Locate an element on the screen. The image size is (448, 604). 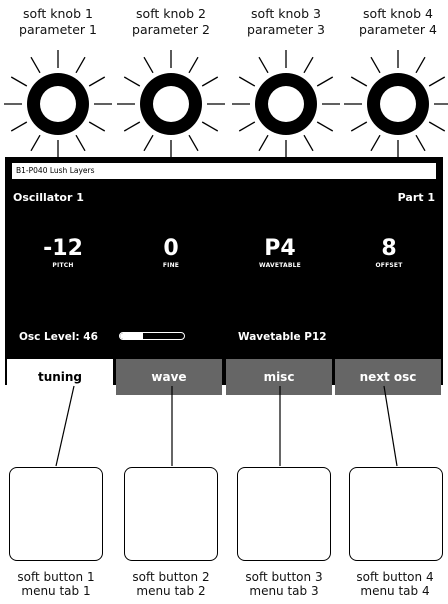
button-3-label: soft button 3 menu tab 3 is located at coordinates (284, 584).